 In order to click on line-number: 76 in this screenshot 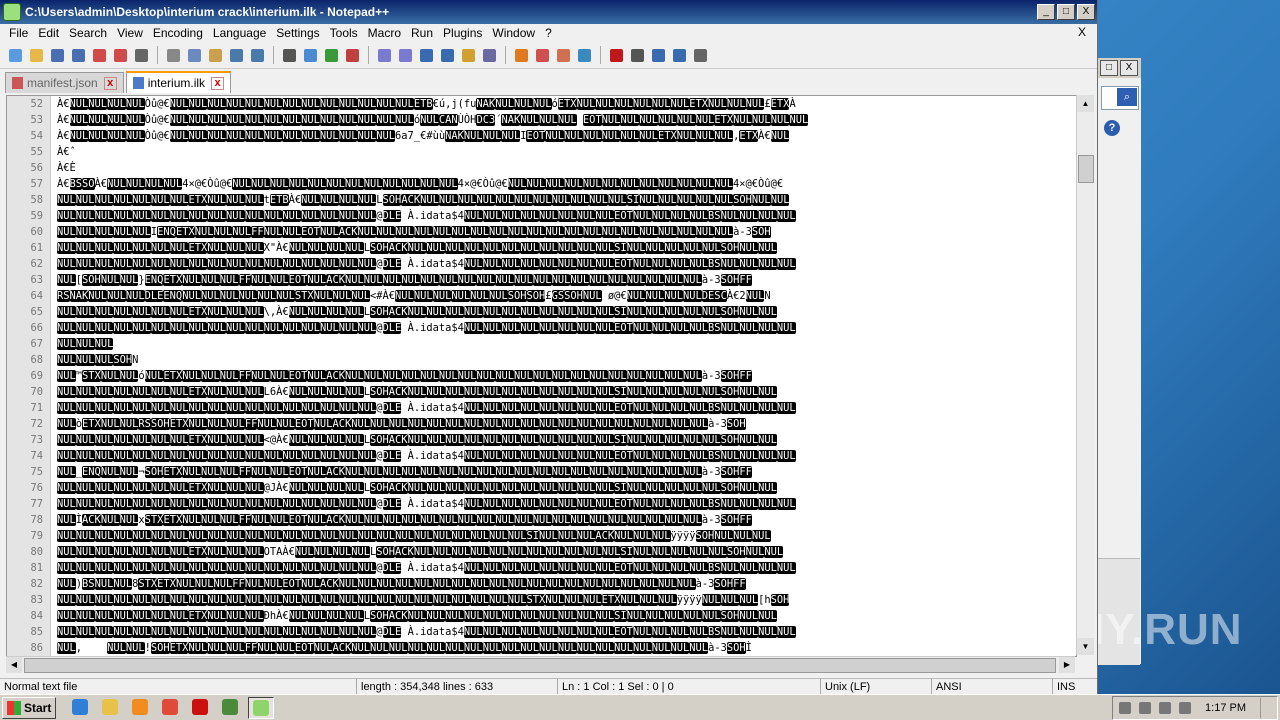, I will do `click(36, 488)`.